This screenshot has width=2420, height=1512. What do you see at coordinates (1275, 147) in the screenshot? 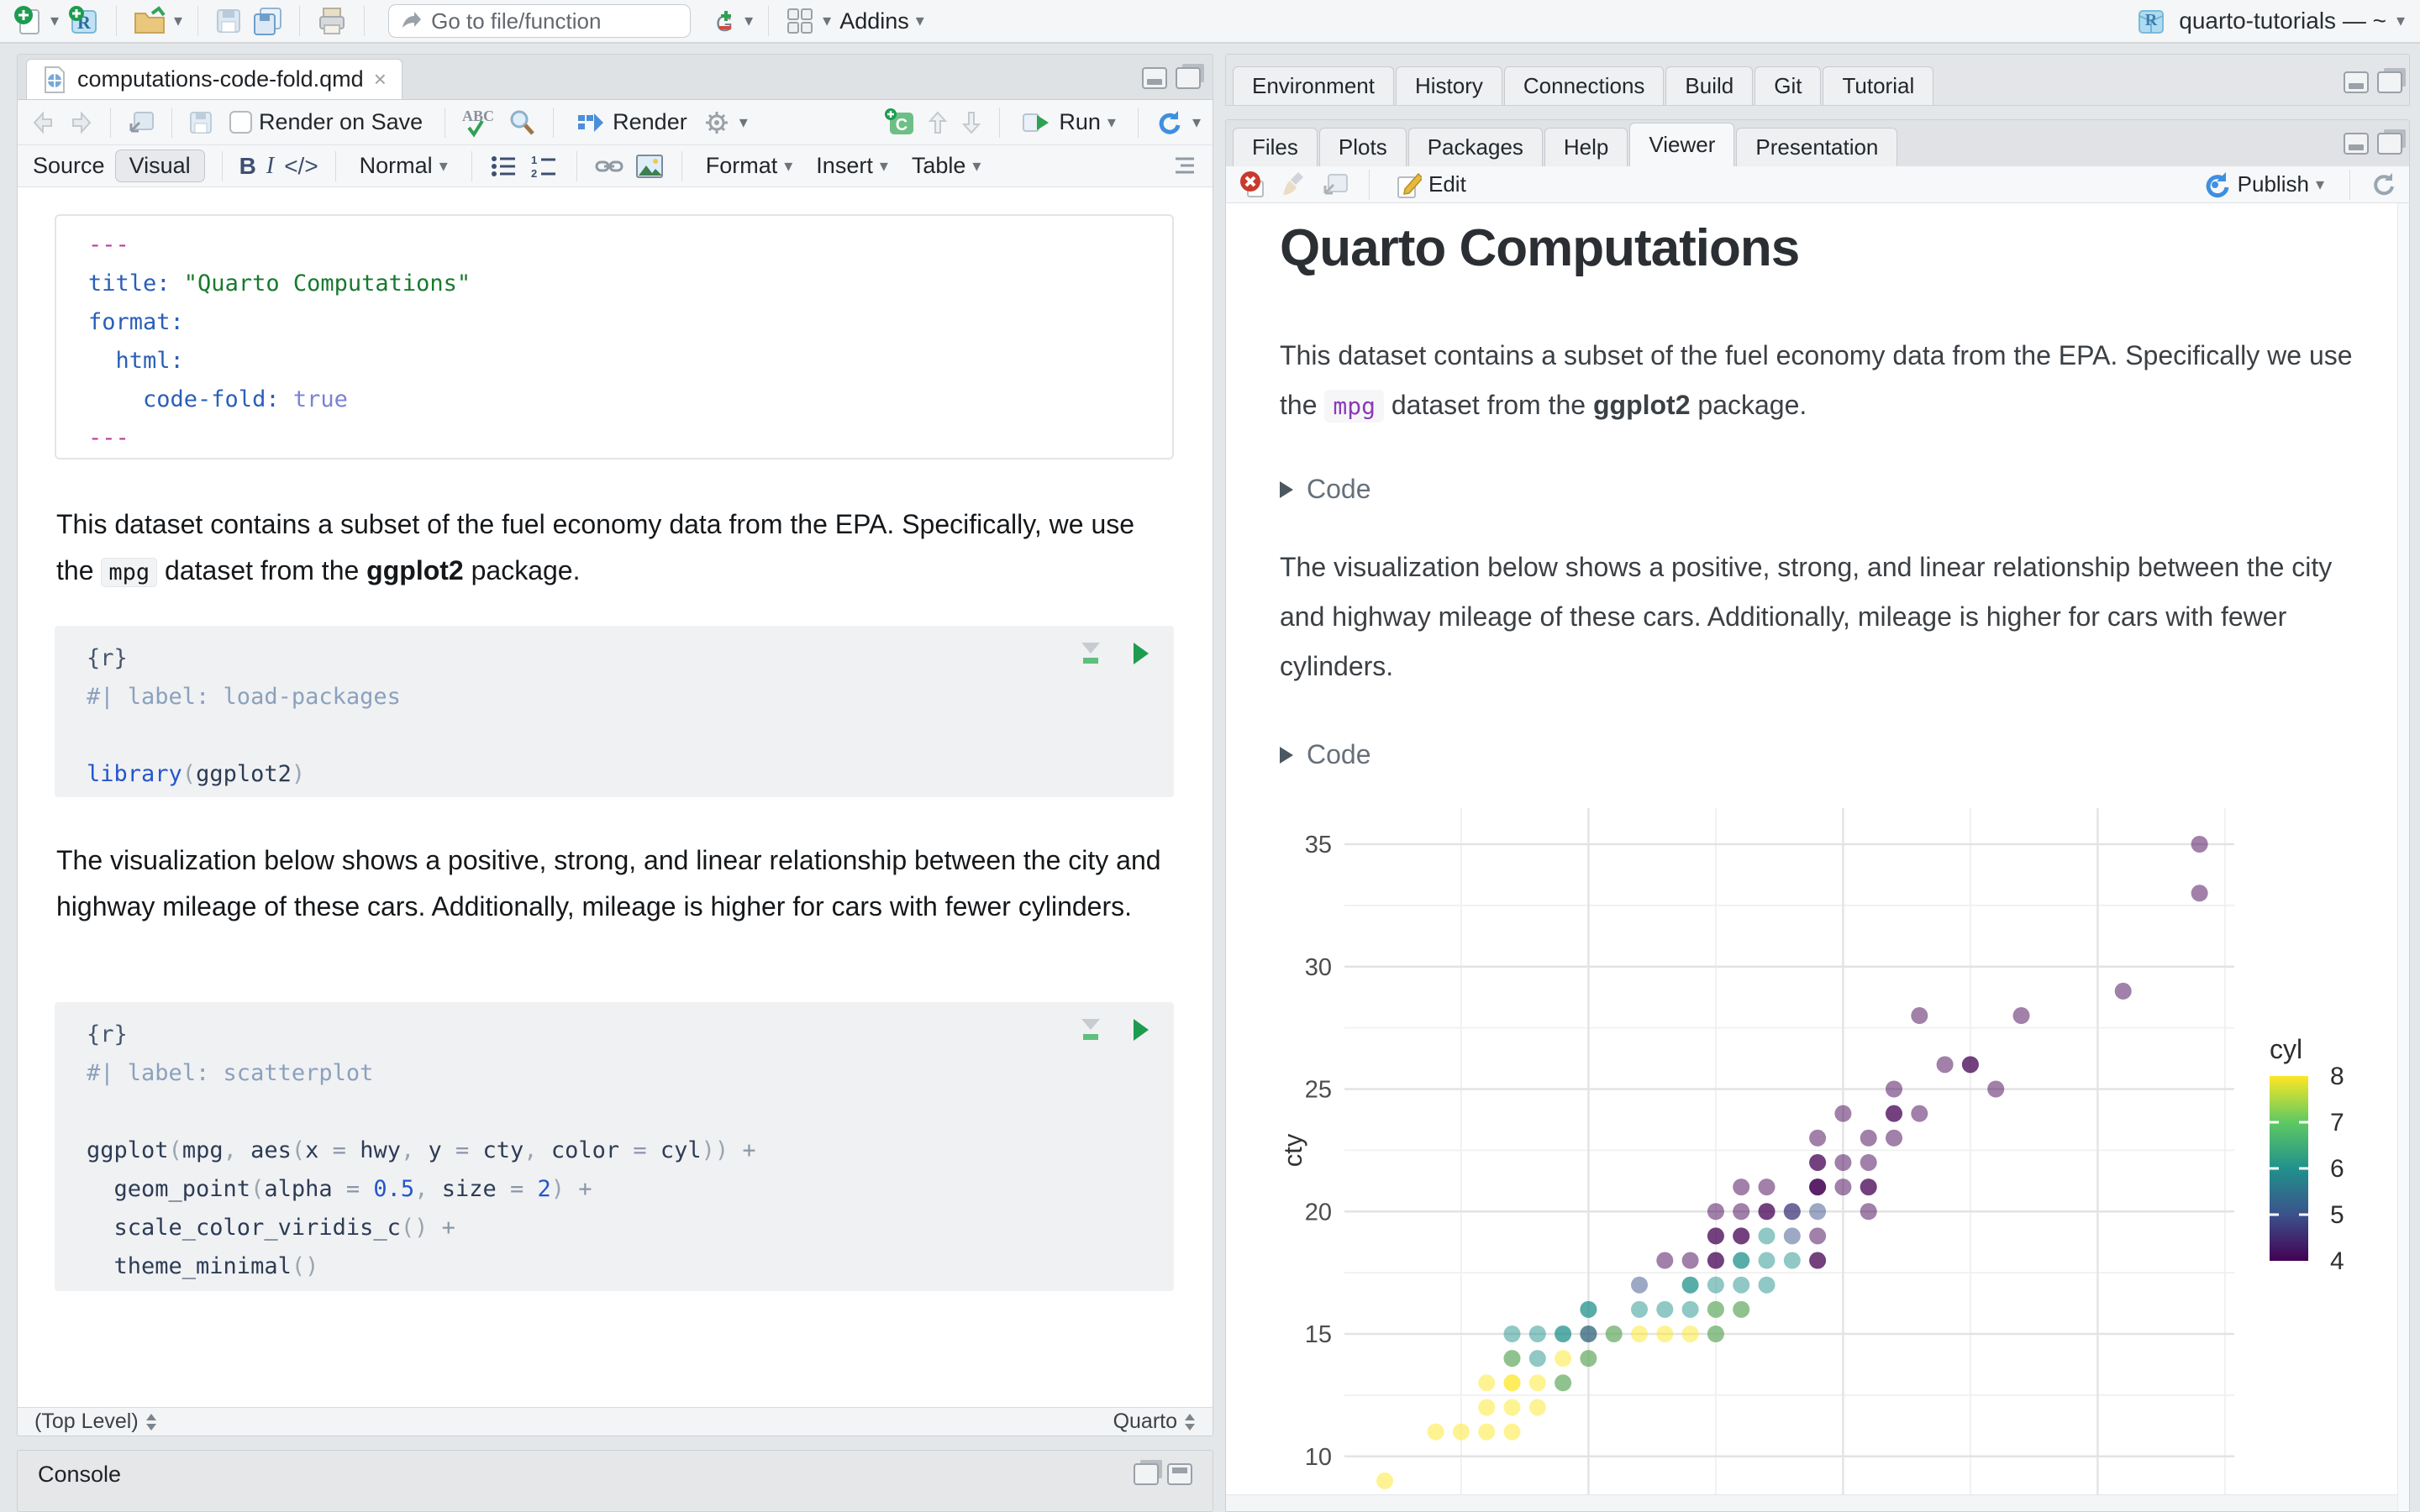
I see `pane-tab-files: Files` at bounding box center [1275, 147].